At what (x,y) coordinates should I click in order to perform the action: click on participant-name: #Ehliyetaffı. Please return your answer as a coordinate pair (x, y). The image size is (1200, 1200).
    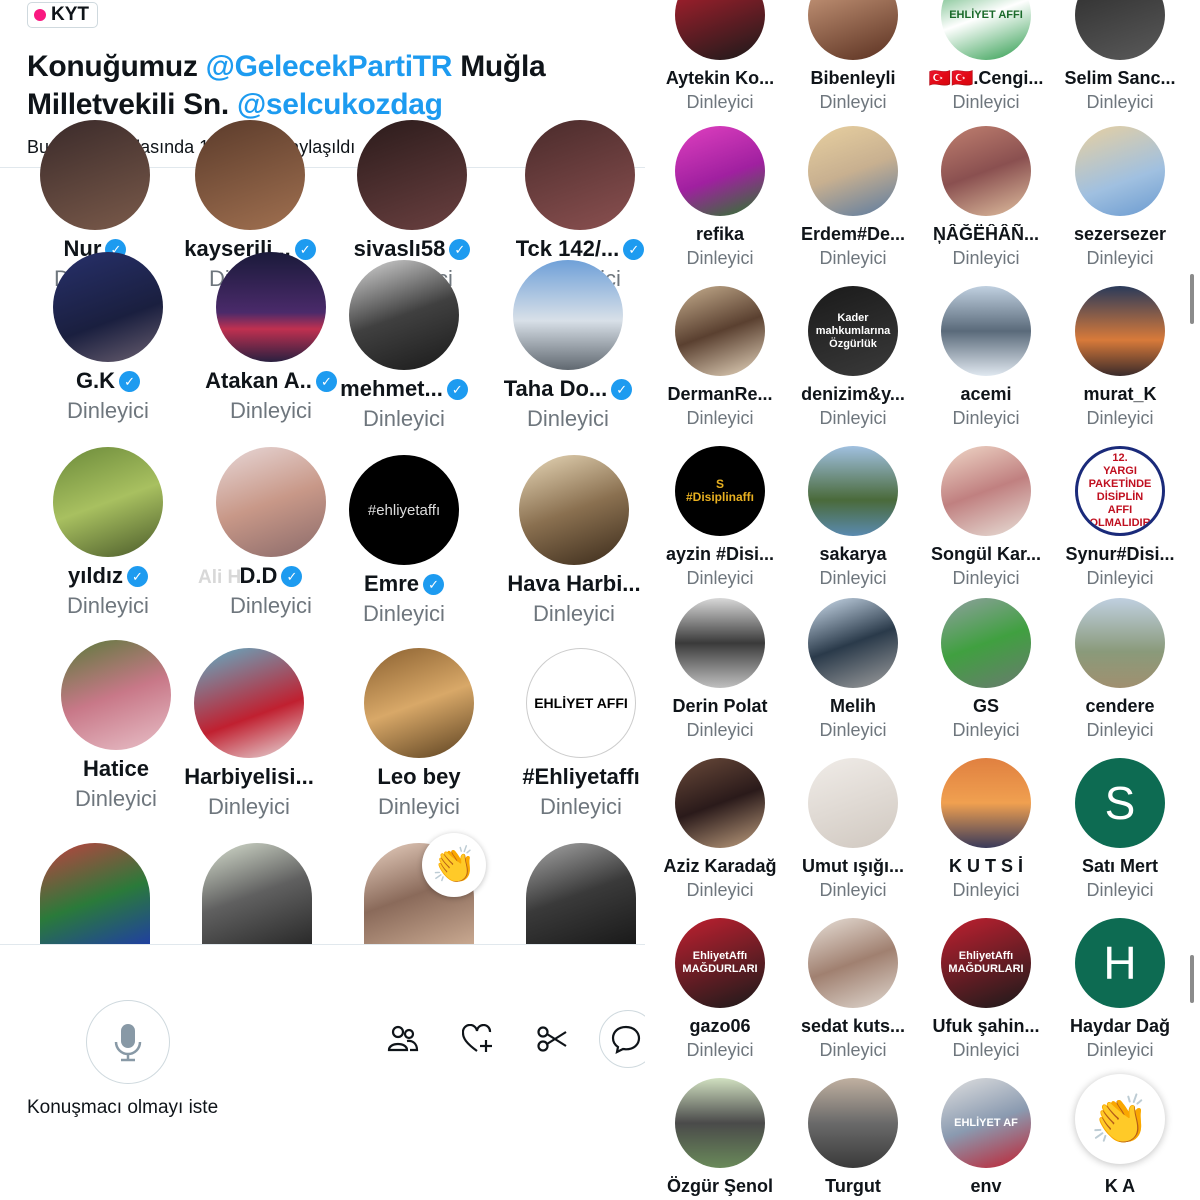
    Looking at the image, I should click on (573, 777).